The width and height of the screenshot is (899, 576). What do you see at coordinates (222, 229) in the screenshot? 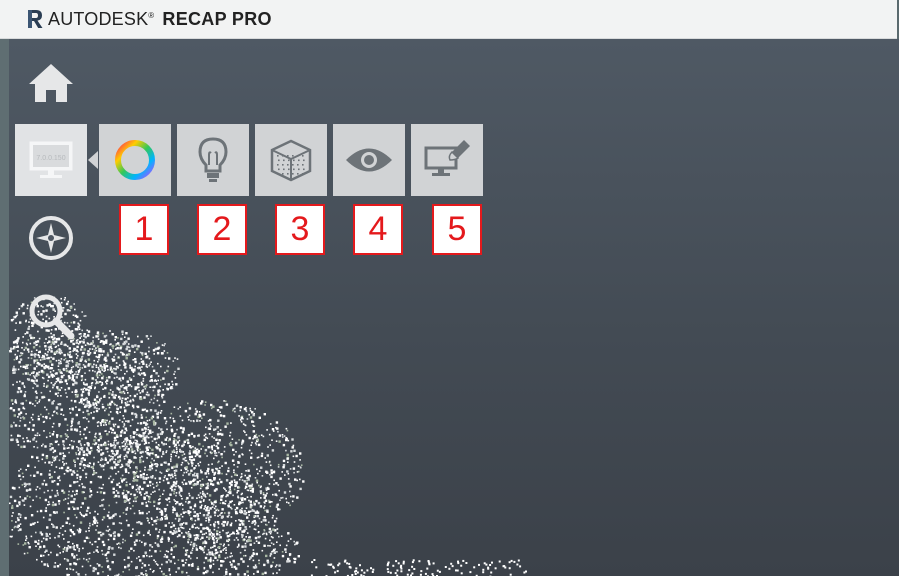
I see `callout-label-2: 2` at bounding box center [222, 229].